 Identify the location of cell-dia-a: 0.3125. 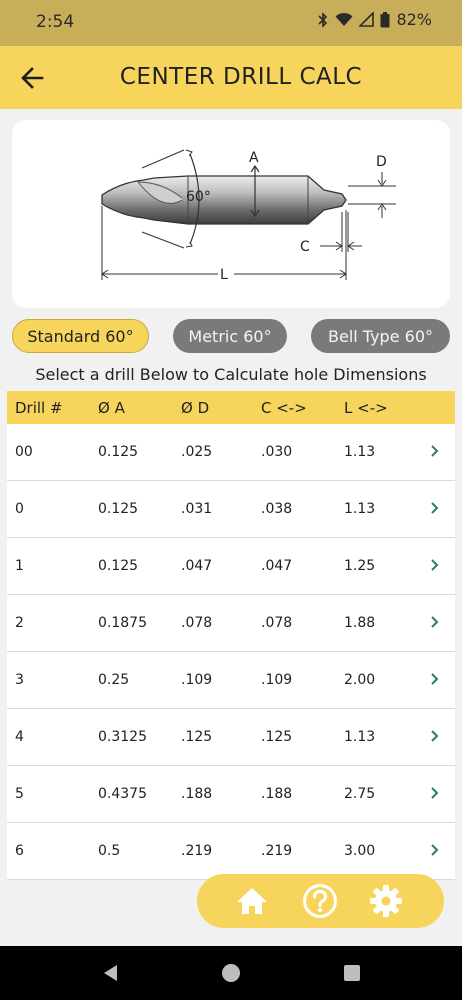
(122, 737).